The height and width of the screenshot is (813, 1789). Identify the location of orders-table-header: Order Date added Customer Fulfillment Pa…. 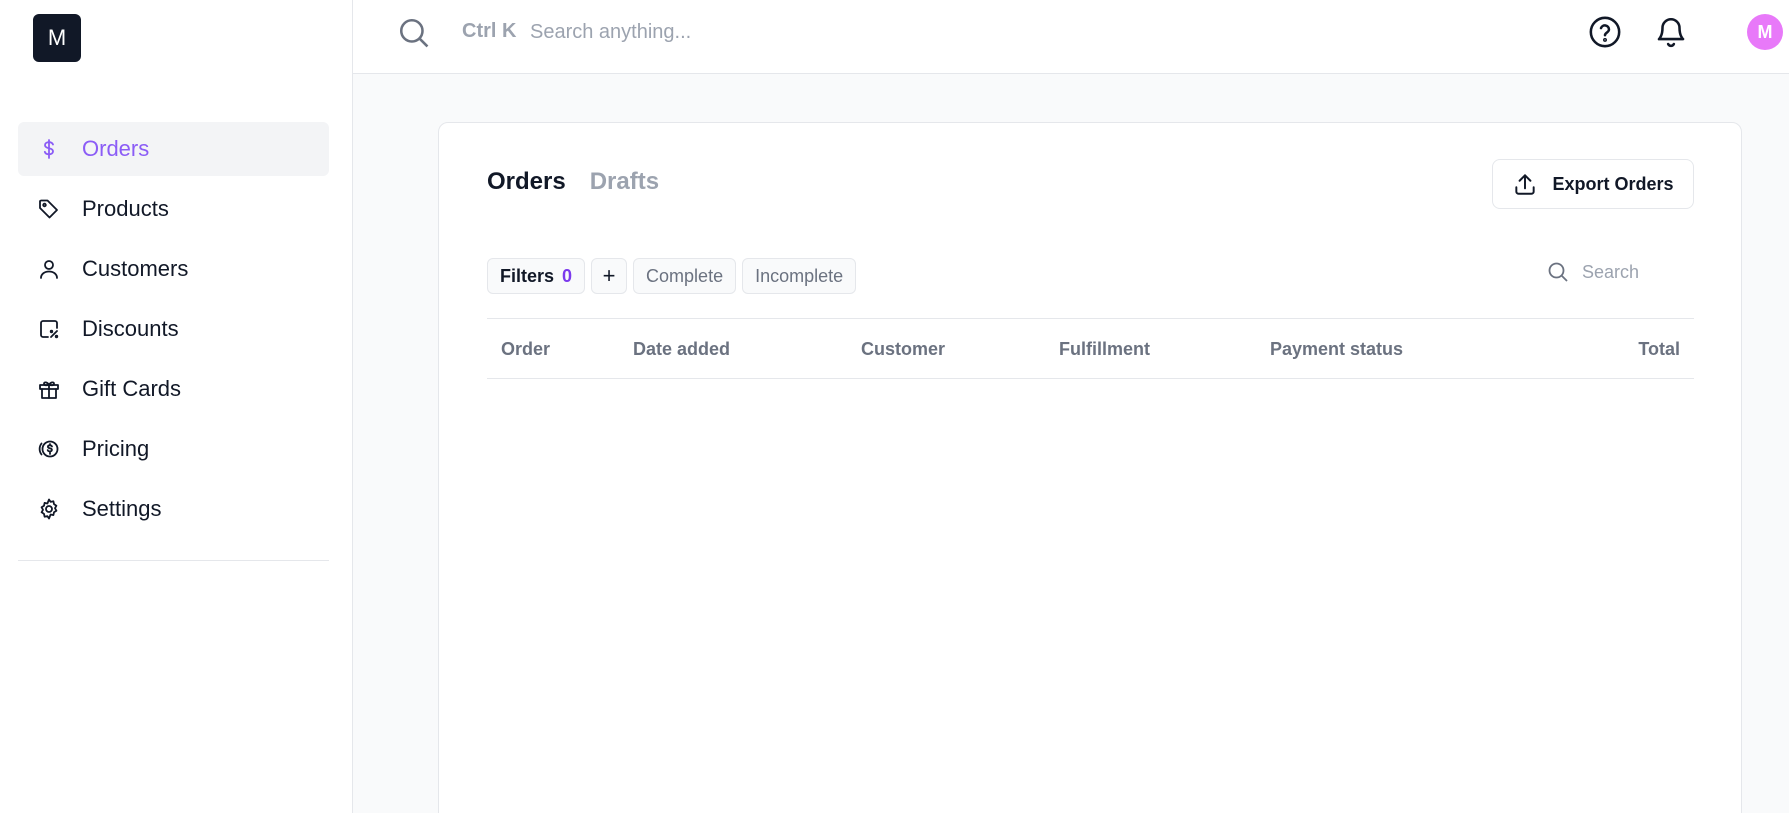
(1090, 348).